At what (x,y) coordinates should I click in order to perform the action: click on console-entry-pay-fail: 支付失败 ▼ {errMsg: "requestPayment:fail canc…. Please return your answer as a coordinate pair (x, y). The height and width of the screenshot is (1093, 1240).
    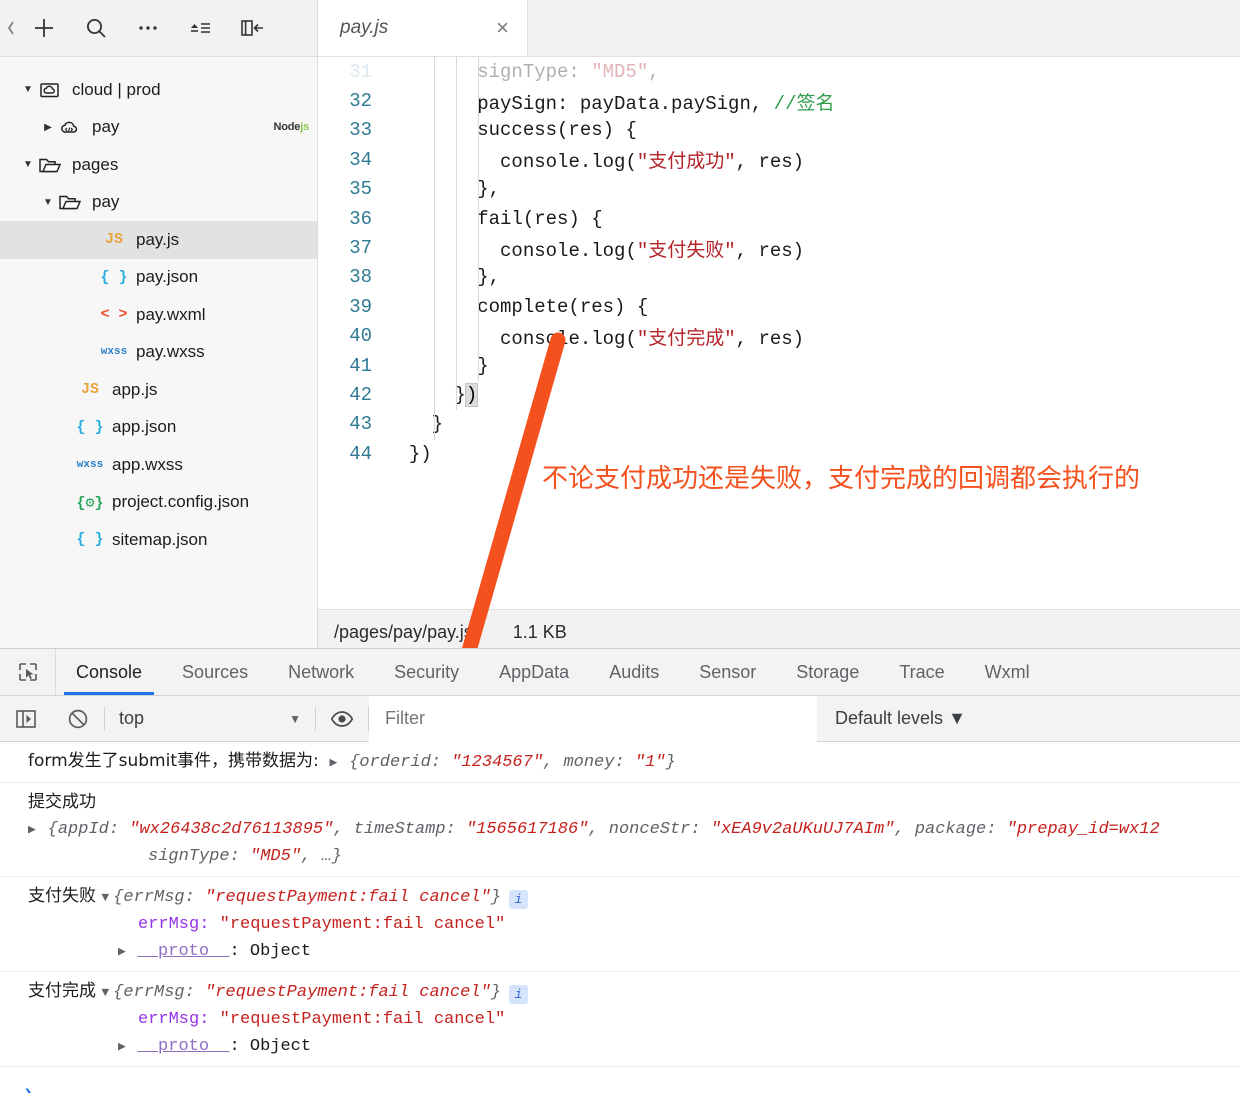
    Looking at the image, I should click on (620, 924).